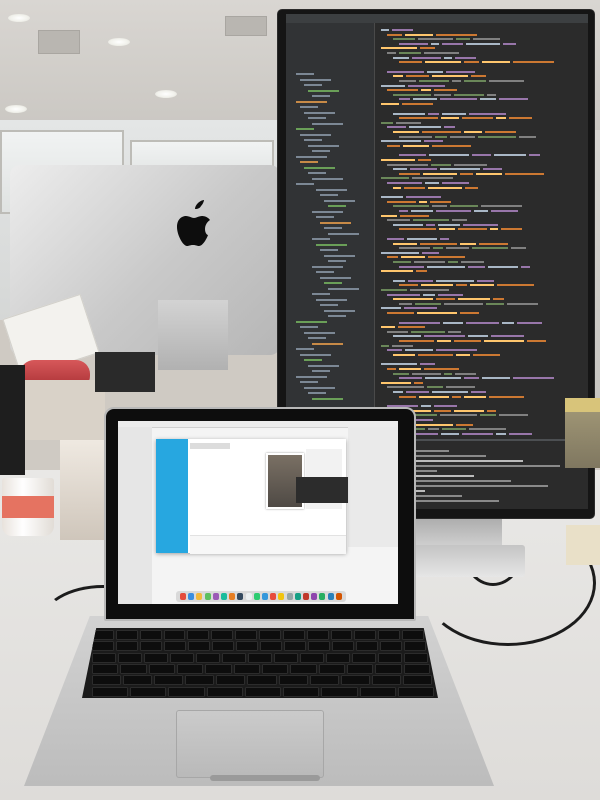 The height and width of the screenshot is (800, 600). What do you see at coordinates (210, 446) in the screenshot?
I see `toolbar` at bounding box center [210, 446].